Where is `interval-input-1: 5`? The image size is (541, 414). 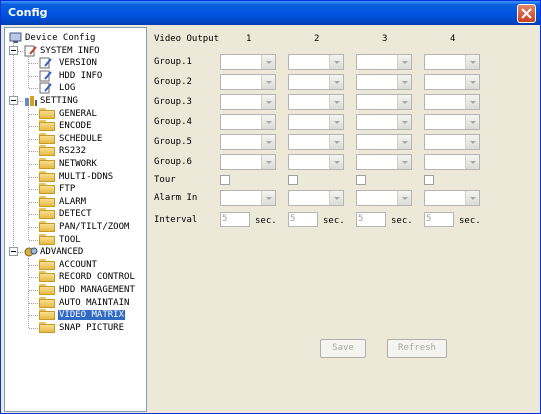 interval-input-1: 5 is located at coordinates (235, 219).